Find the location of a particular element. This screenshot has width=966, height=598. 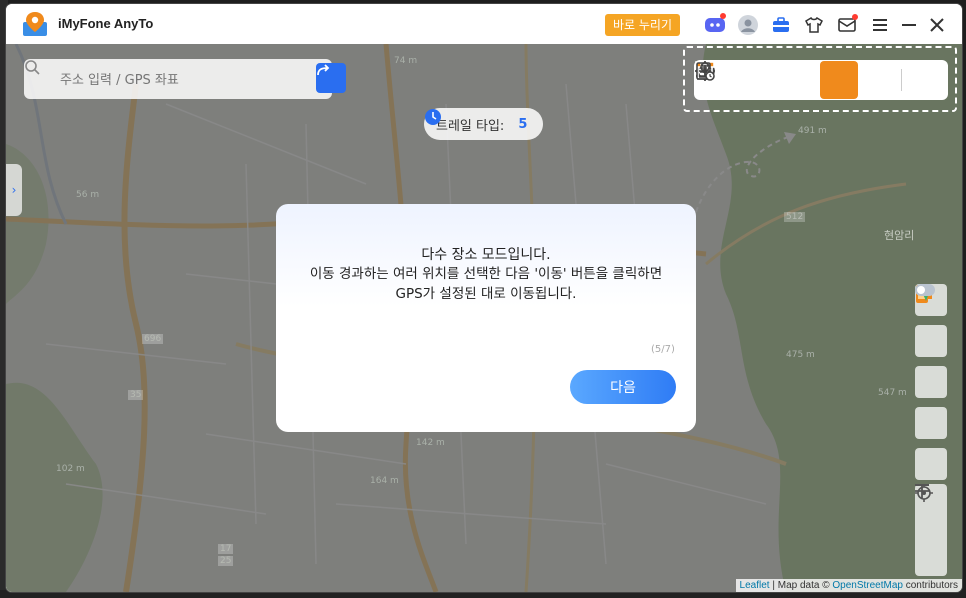

sidebar-toggle: › is located at coordinates (14, 190).